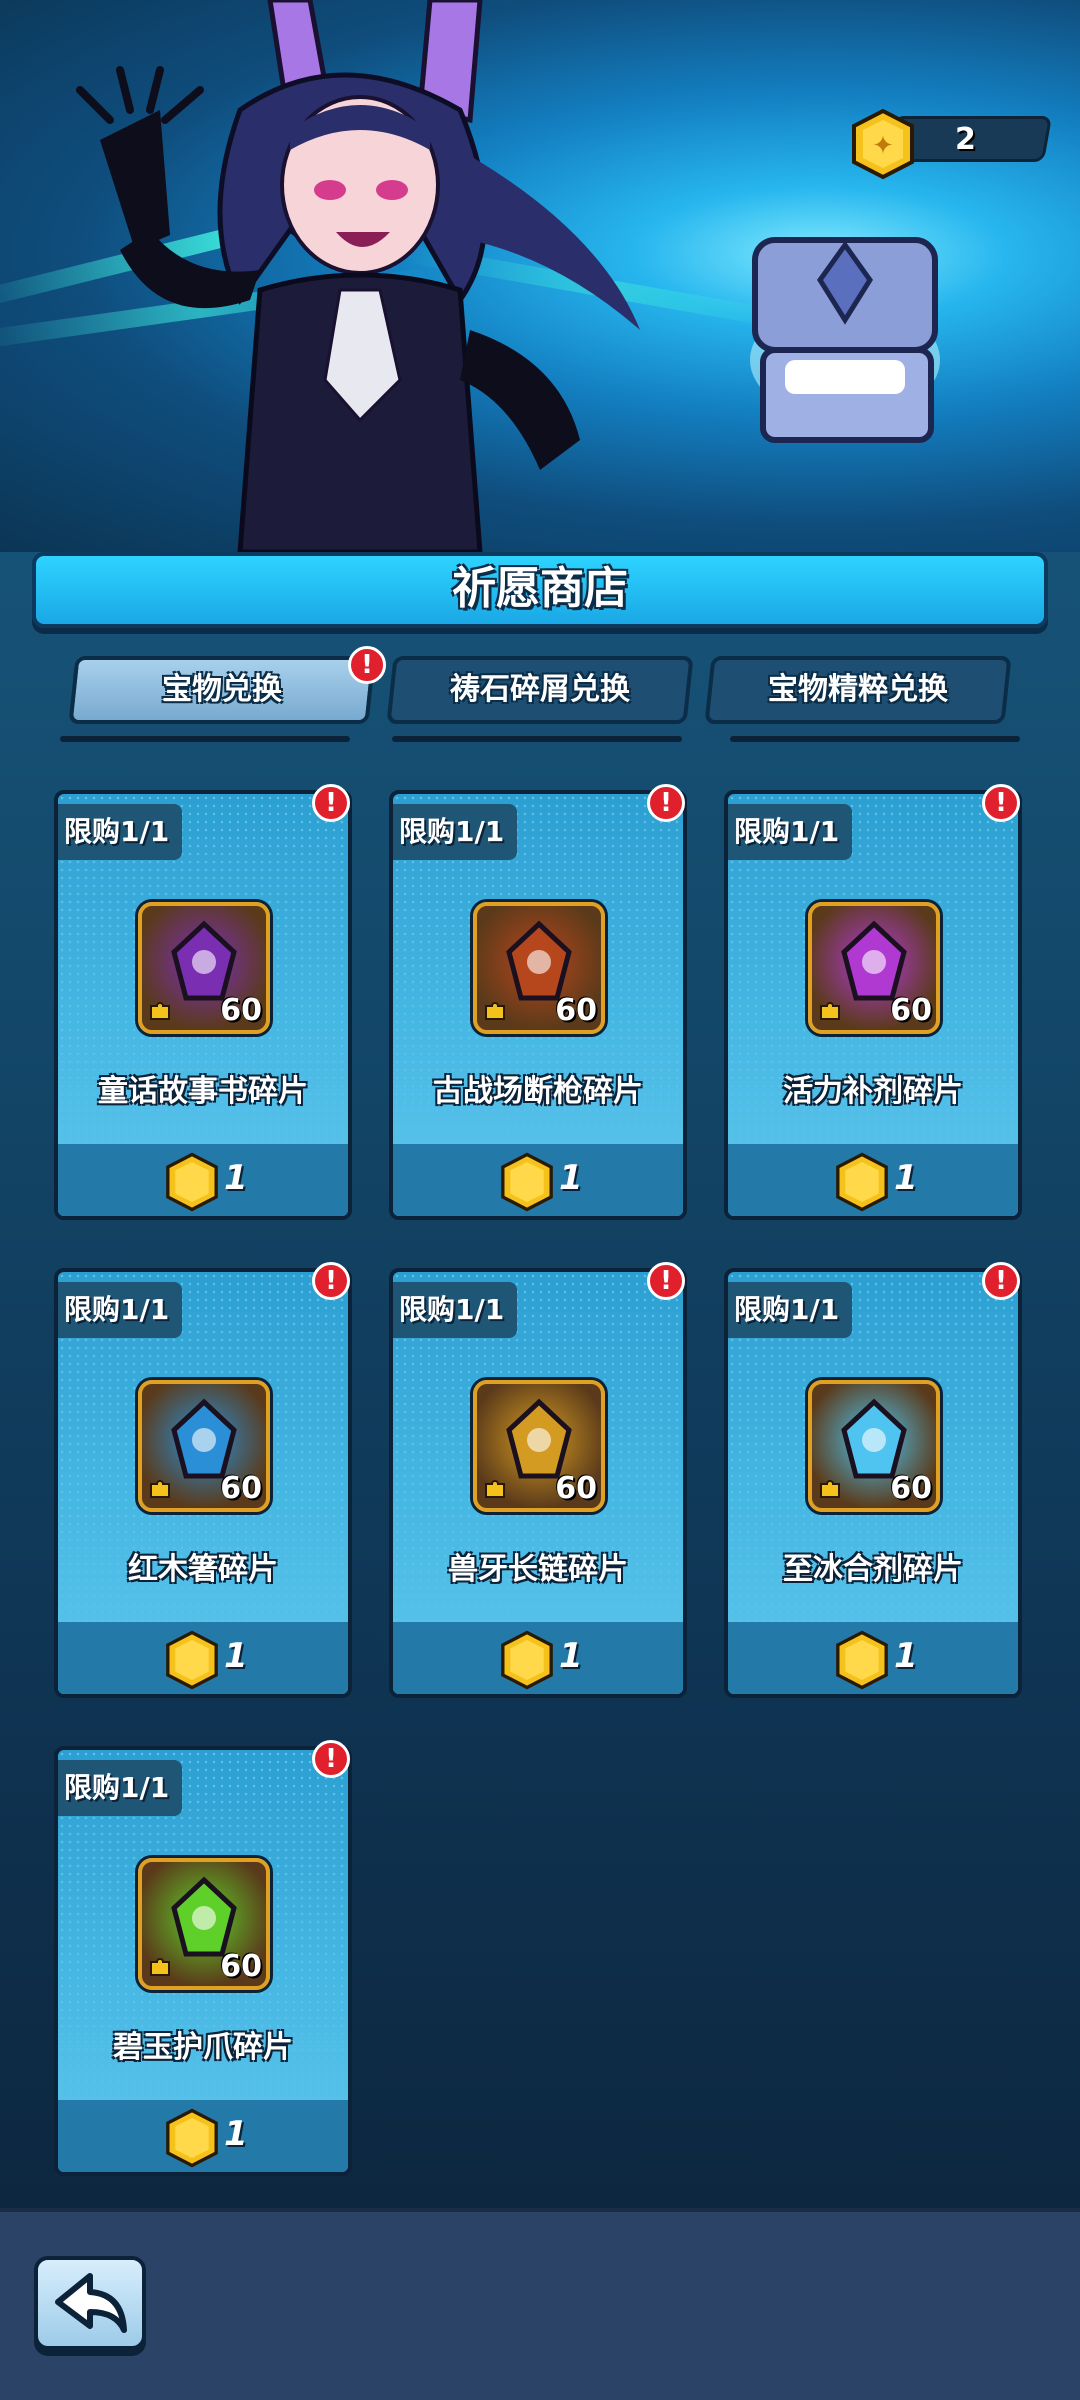 The height and width of the screenshot is (2400, 1080). I want to click on tab-label: 宝物兑换, so click(222, 689).